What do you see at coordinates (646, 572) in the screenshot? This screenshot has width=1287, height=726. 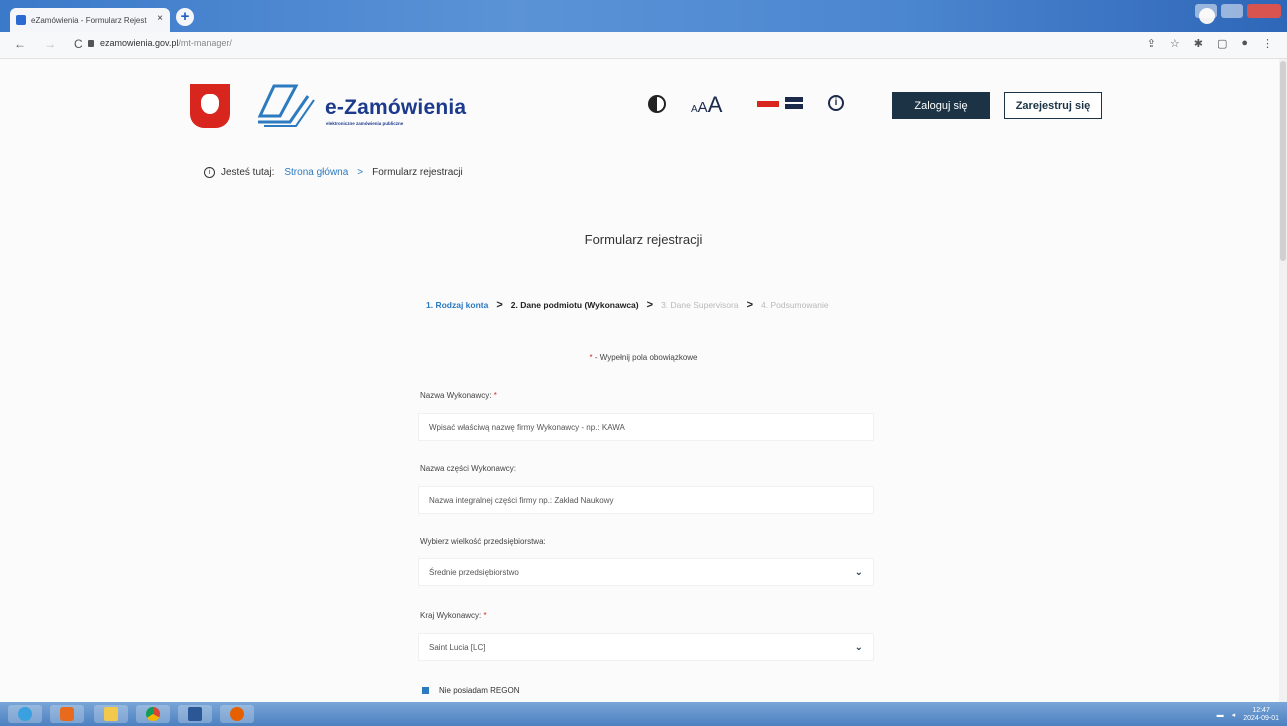 I see `company-size-select: Średnie przedsiębiorstwo ⌄` at bounding box center [646, 572].